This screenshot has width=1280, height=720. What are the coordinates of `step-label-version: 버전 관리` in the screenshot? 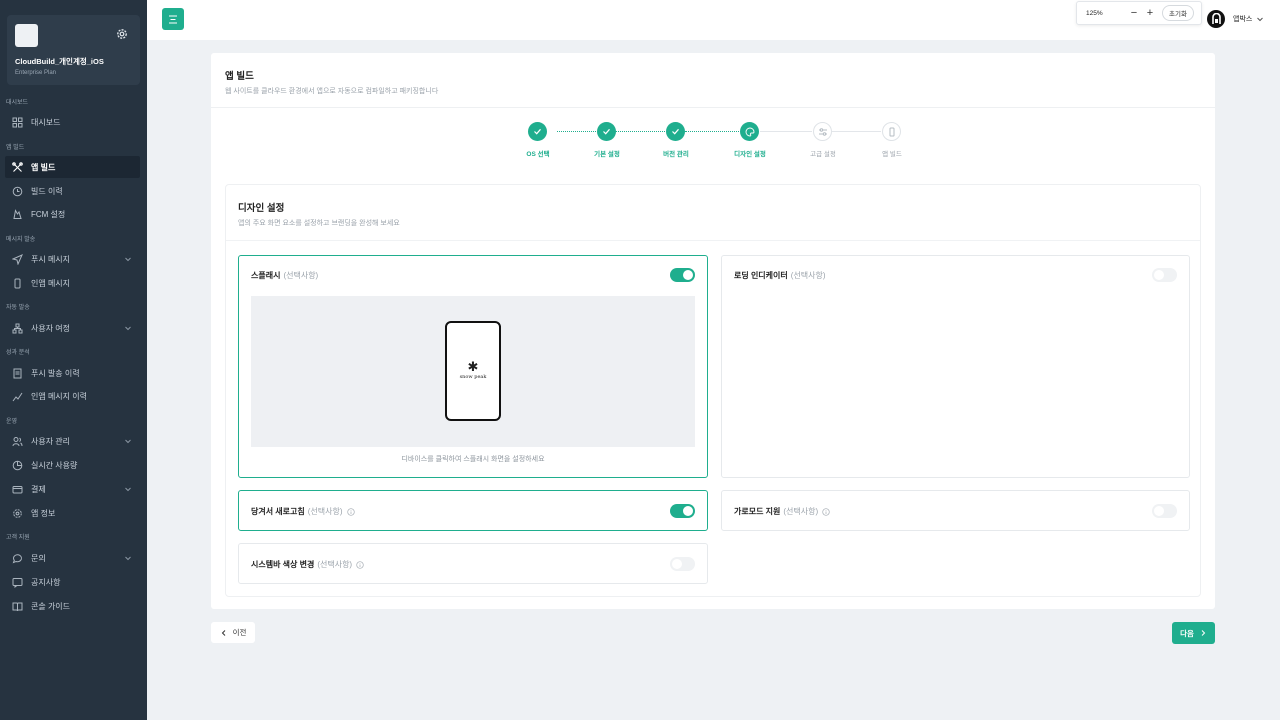 It's located at (676, 154).